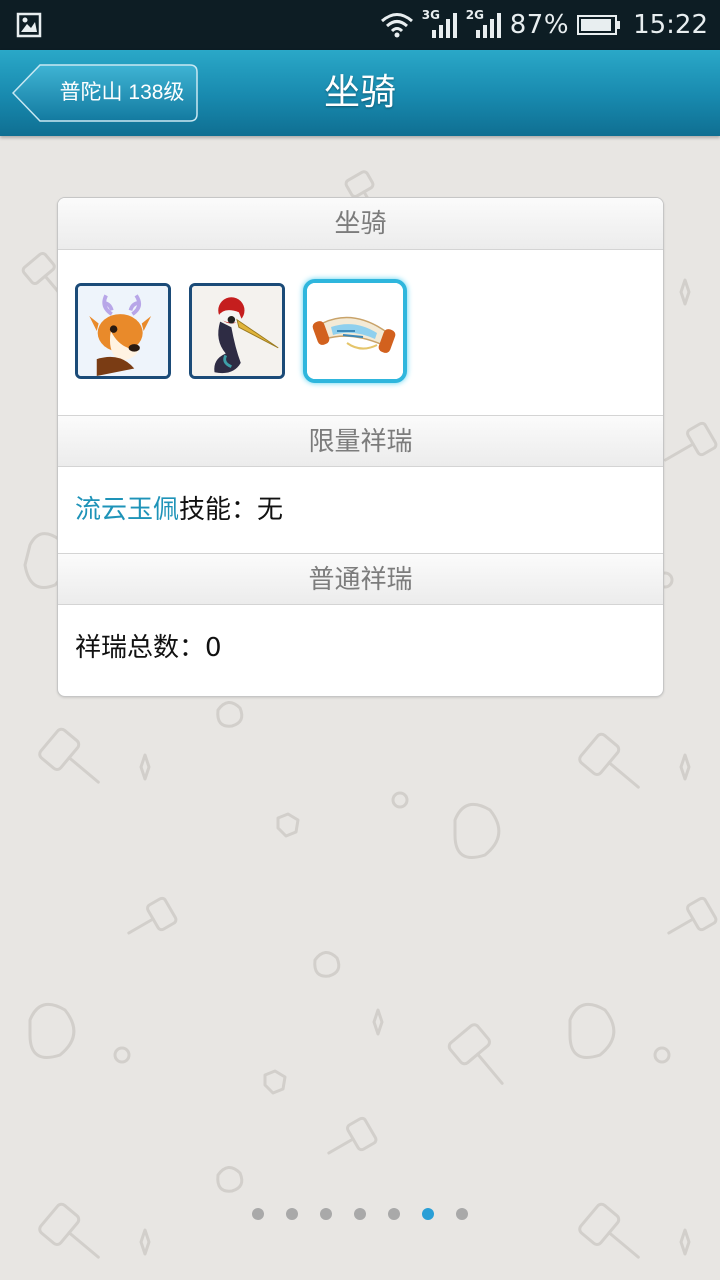 The height and width of the screenshot is (1280, 720). What do you see at coordinates (360, 579) in the screenshot?
I see `section-title-normal: 普通祥瑞` at bounding box center [360, 579].